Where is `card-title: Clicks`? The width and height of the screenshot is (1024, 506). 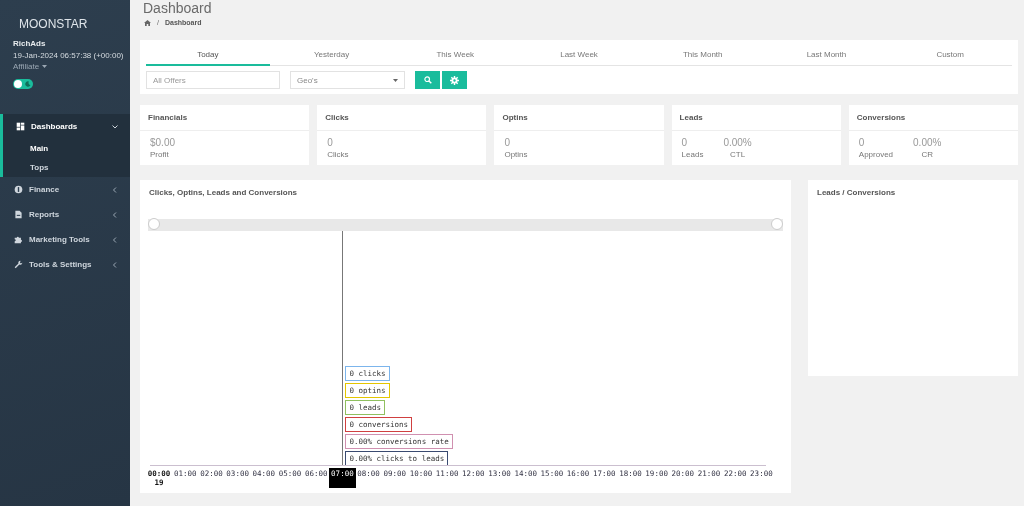
card-title: Clicks is located at coordinates (402, 118).